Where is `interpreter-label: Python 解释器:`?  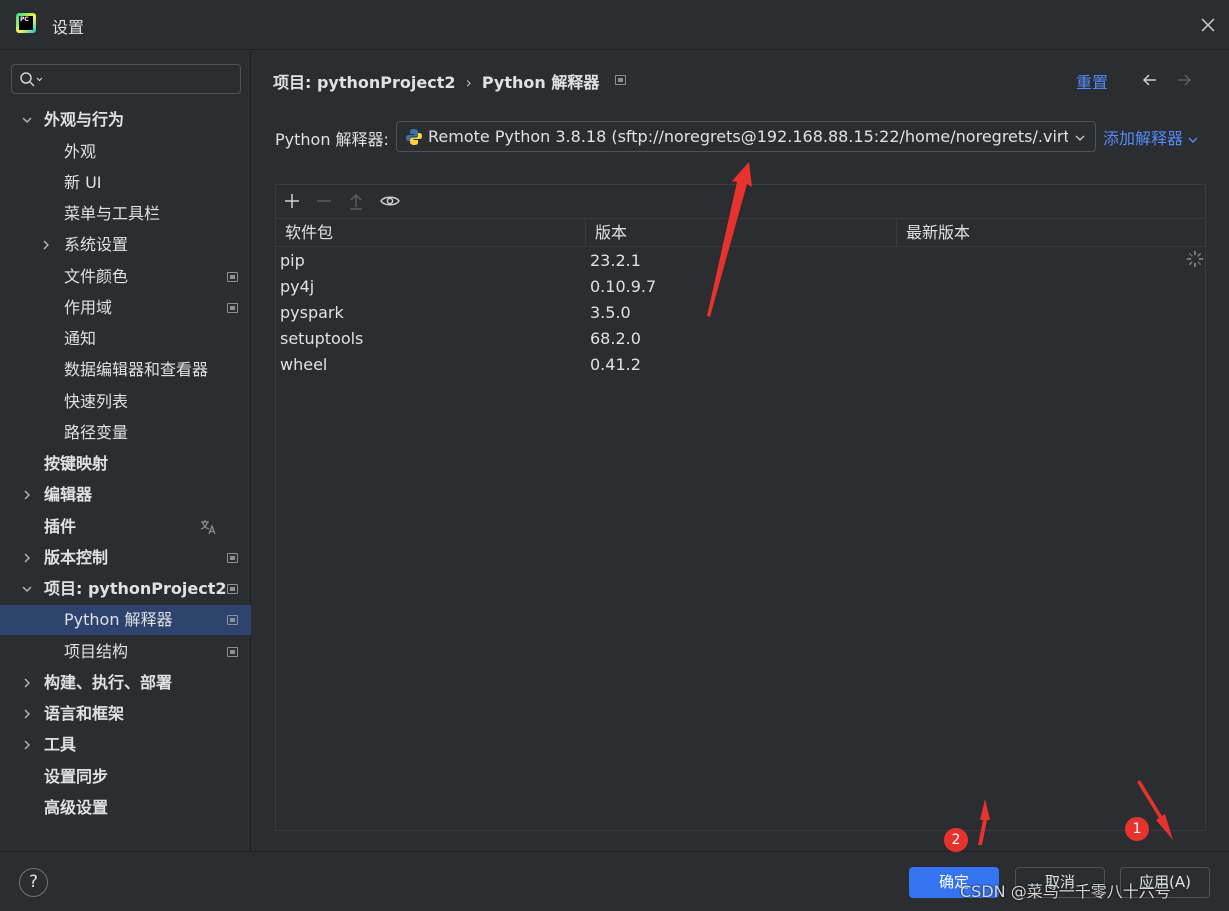
interpreter-label: Python 解释器: is located at coordinates (332, 139).